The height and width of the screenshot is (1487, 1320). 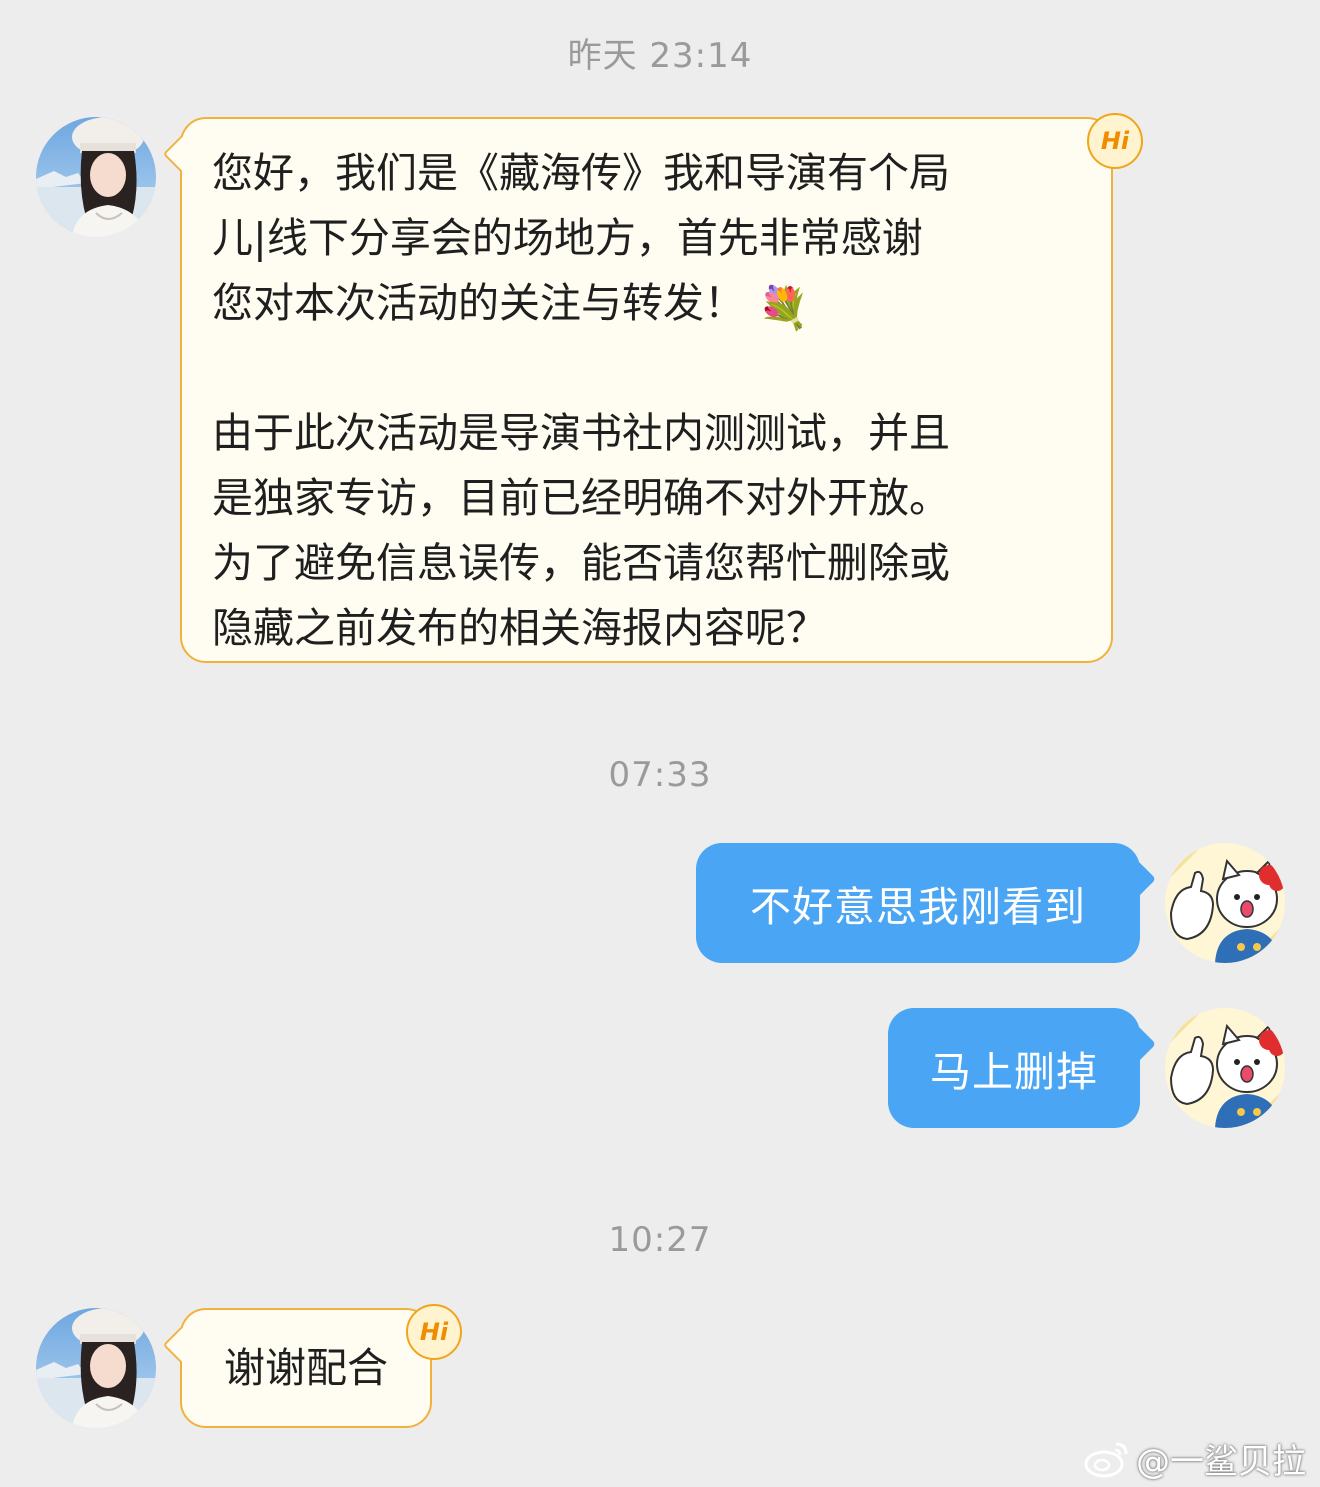 What do you see at coordinates (567, 238) in the screenshot?
I see `message-line: 儿|线下分享会的场地方，首先非常感谢` at bounding box center [567, 238].